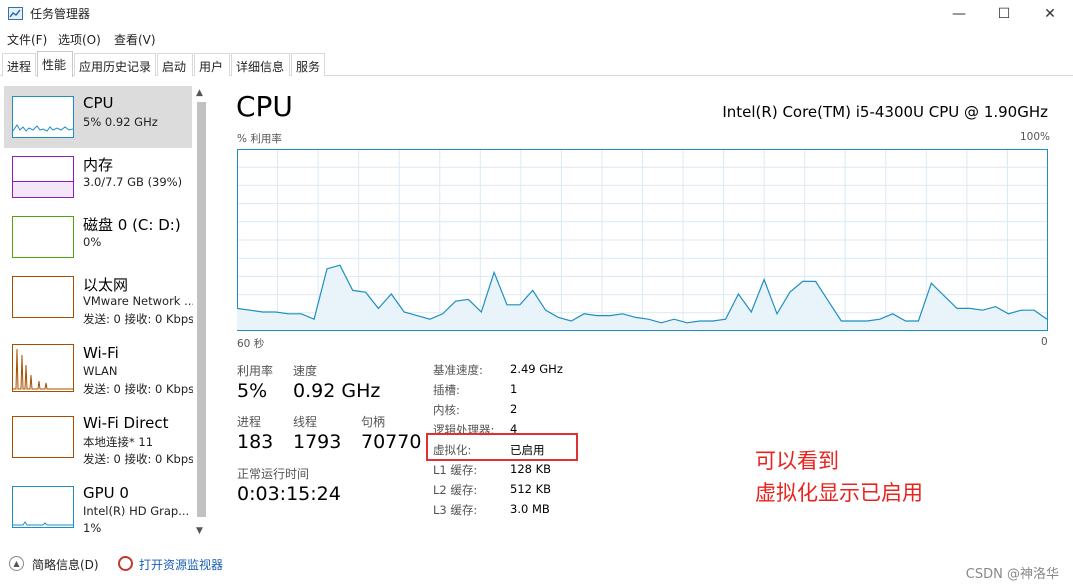 The width and height of the screenshot is (1073, 588). I want to click on sidebar-item-memory: 内存 3.0/7.7 GB (39%), so click(98, 177).